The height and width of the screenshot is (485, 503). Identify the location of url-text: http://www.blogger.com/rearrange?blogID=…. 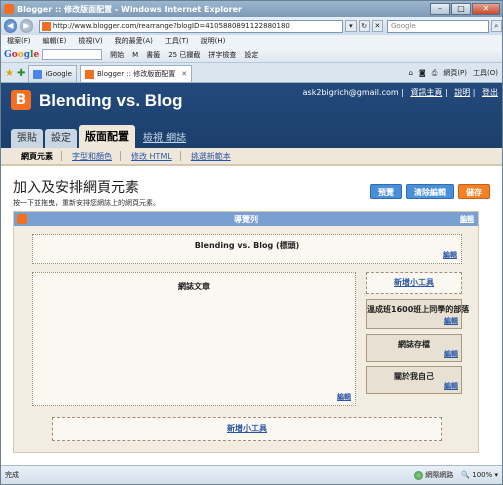
(171, 26).